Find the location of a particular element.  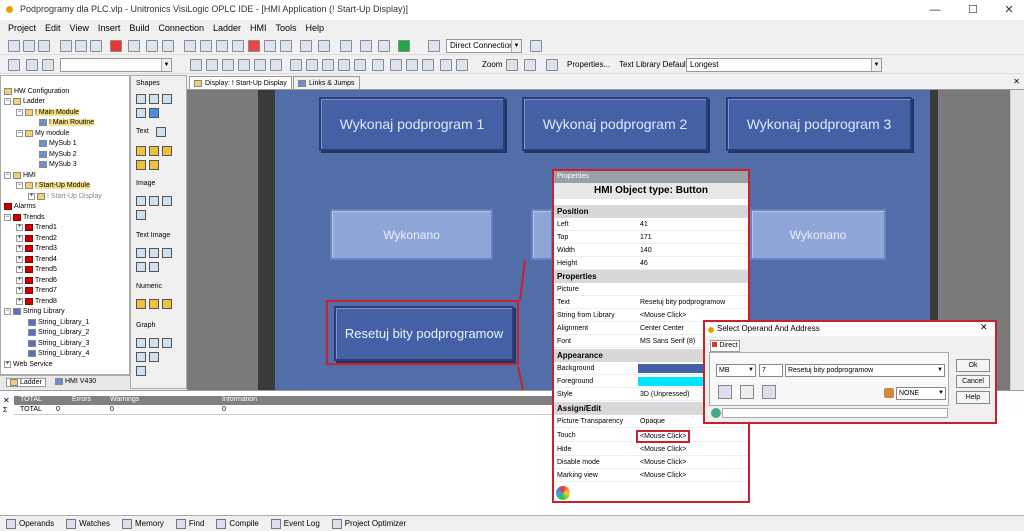

close-tab-icon: ✕ is located at coordinates (1016, 81).